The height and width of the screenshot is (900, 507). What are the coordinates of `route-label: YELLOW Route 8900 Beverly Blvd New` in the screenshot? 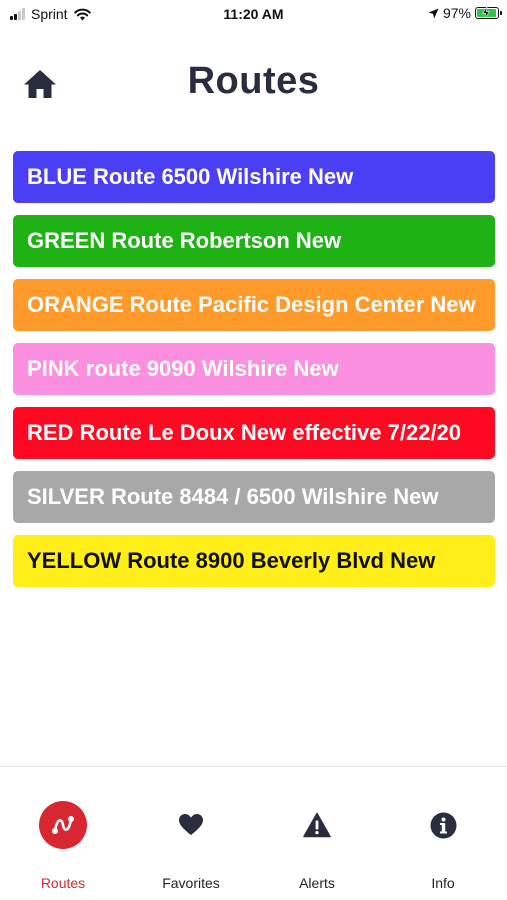 It's located at (231, 560).